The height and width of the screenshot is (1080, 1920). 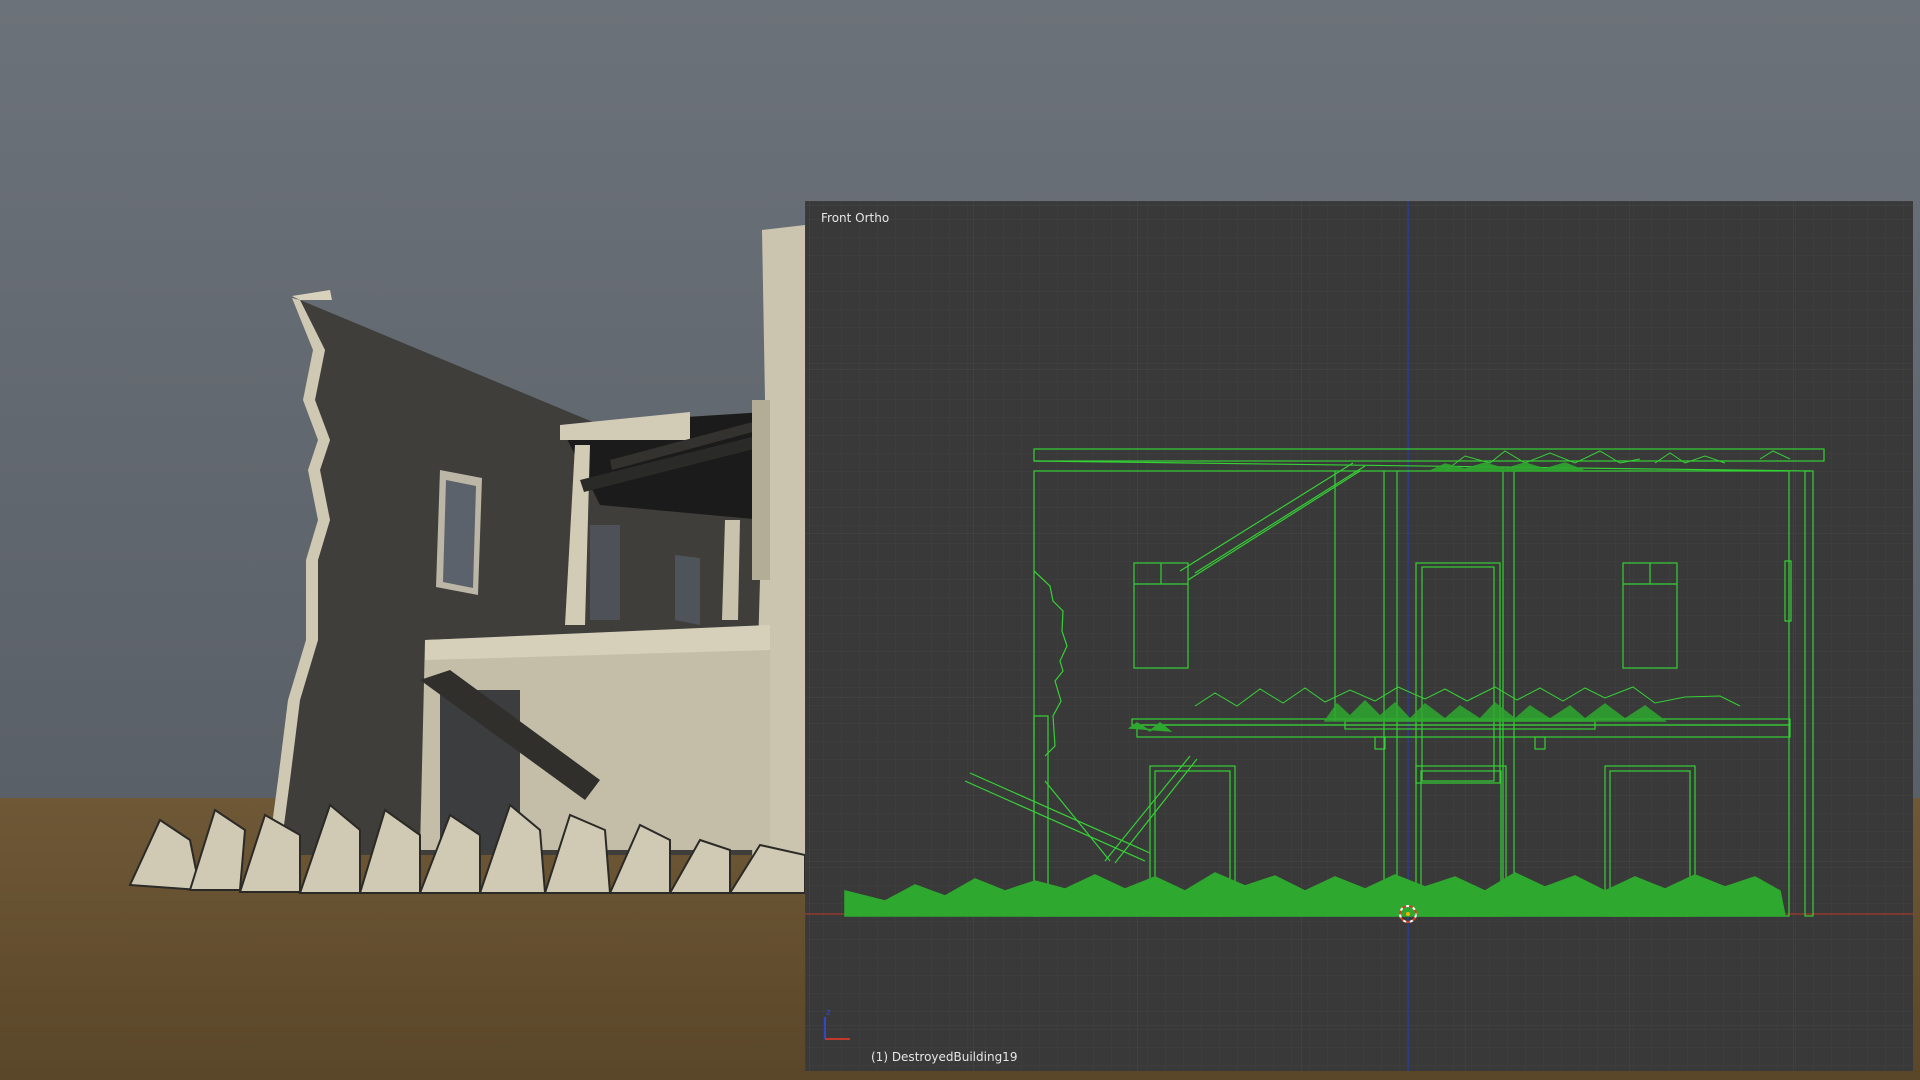 What do you see at coordinates (828, 1013) in the screenshot?
I see `svg-text: z` at bounding box center [828, 1013].